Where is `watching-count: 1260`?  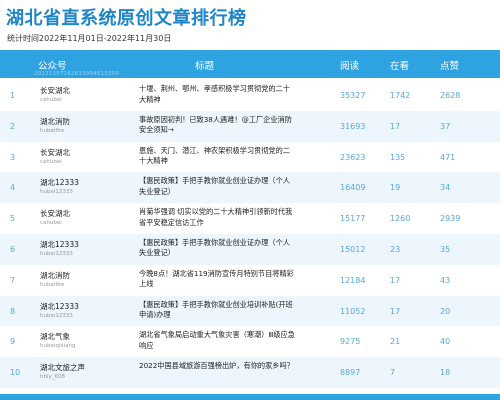 watching-count: 1260 is located at coordinates (400, 219).